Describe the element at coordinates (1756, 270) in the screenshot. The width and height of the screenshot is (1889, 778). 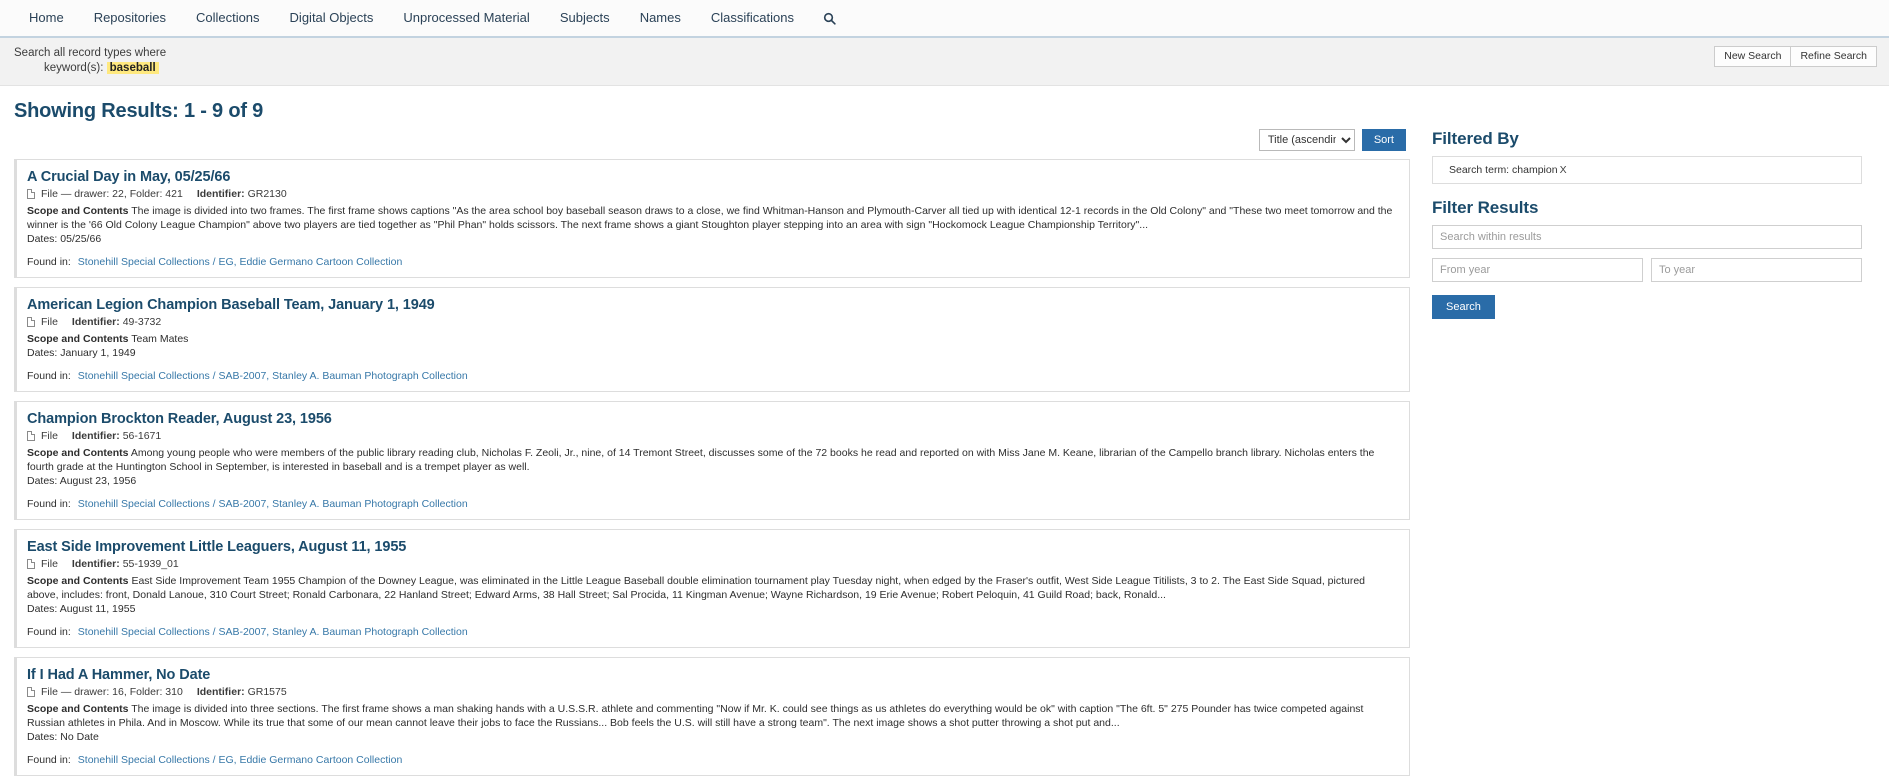
I see `to-year-input` at that location.